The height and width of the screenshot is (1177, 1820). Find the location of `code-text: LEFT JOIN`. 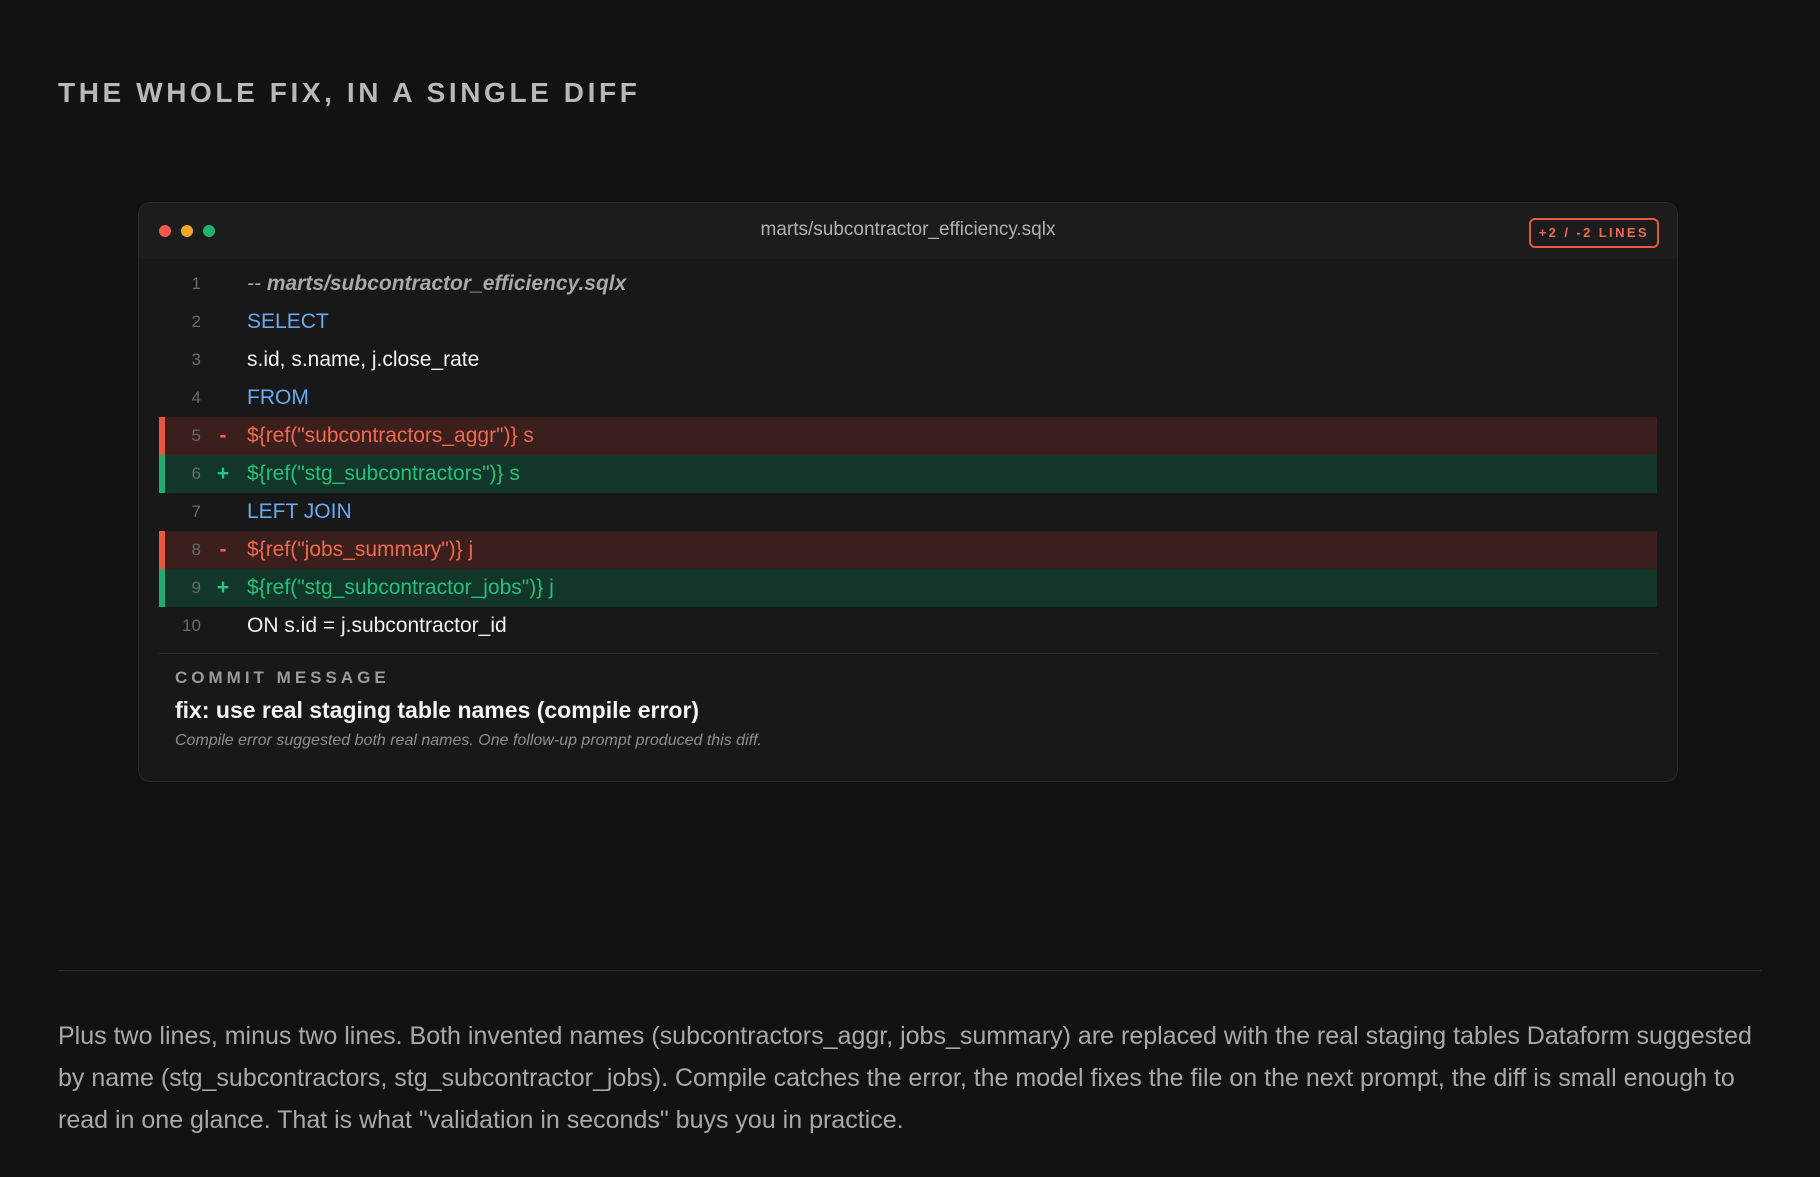

code-text: LEFT JOIN is located at coordinates (299, 511).